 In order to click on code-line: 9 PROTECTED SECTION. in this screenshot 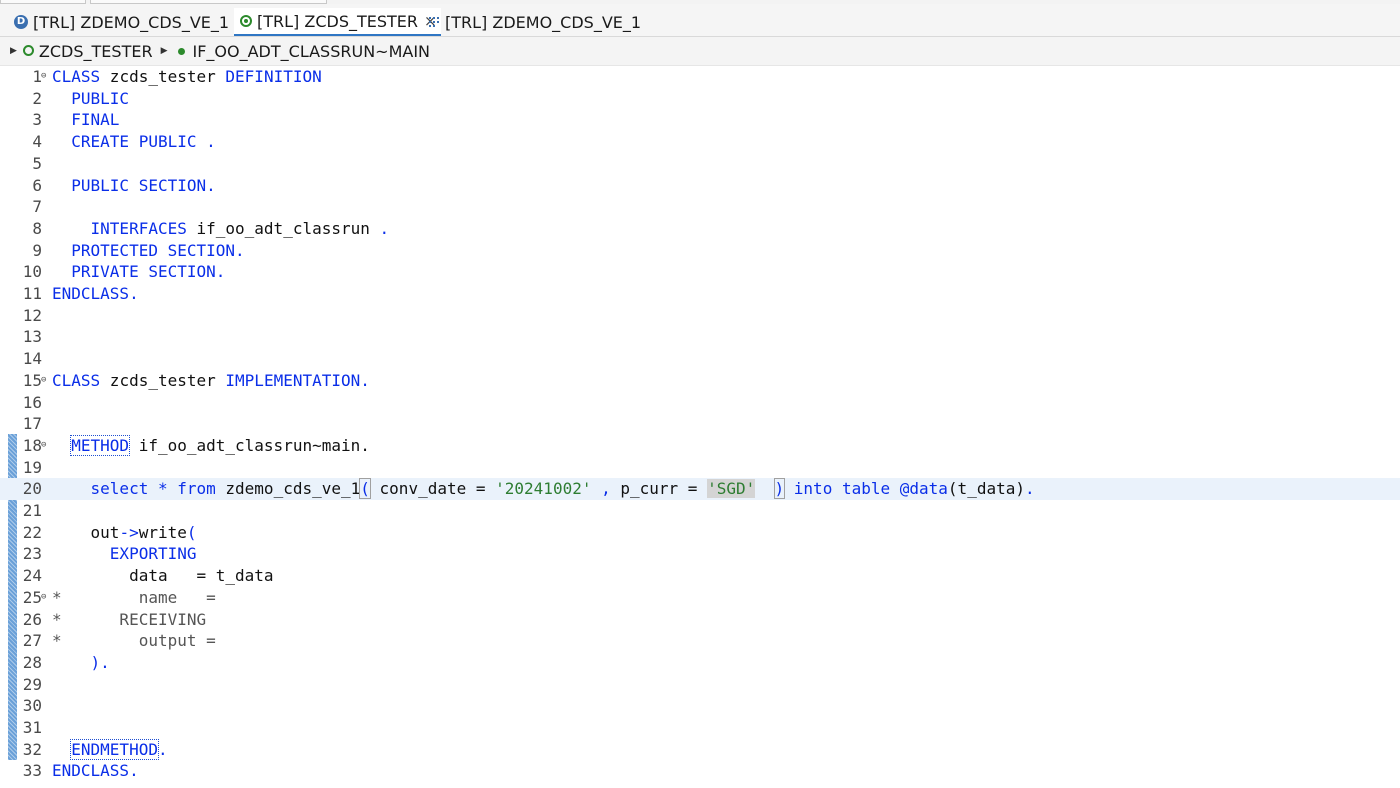, I will do `click(700, 251)`.